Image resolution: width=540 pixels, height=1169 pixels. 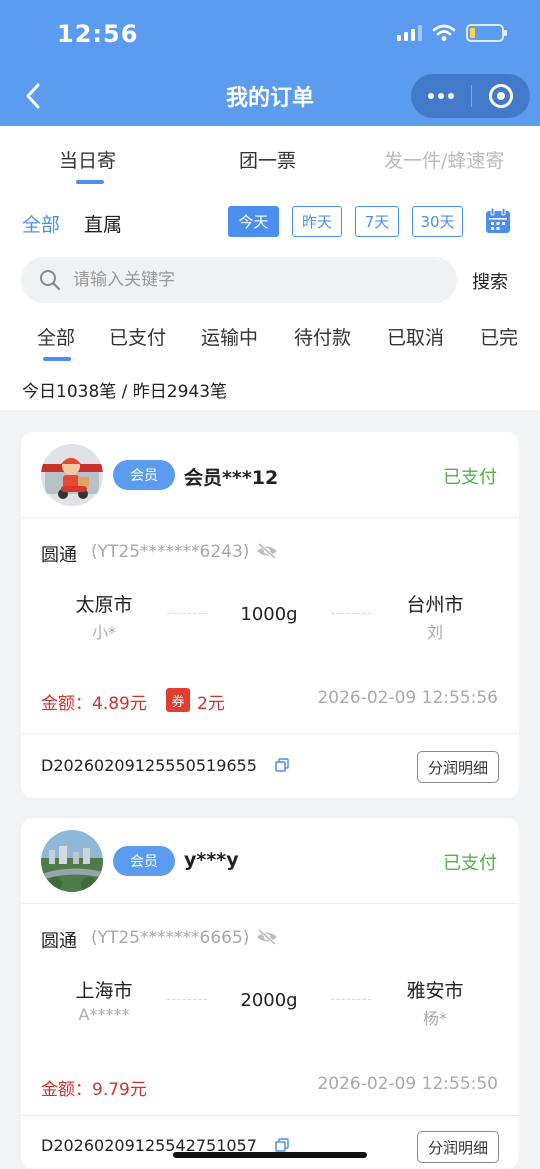 I want to click on recipient-name: 刘, so click(x=434, y=632).